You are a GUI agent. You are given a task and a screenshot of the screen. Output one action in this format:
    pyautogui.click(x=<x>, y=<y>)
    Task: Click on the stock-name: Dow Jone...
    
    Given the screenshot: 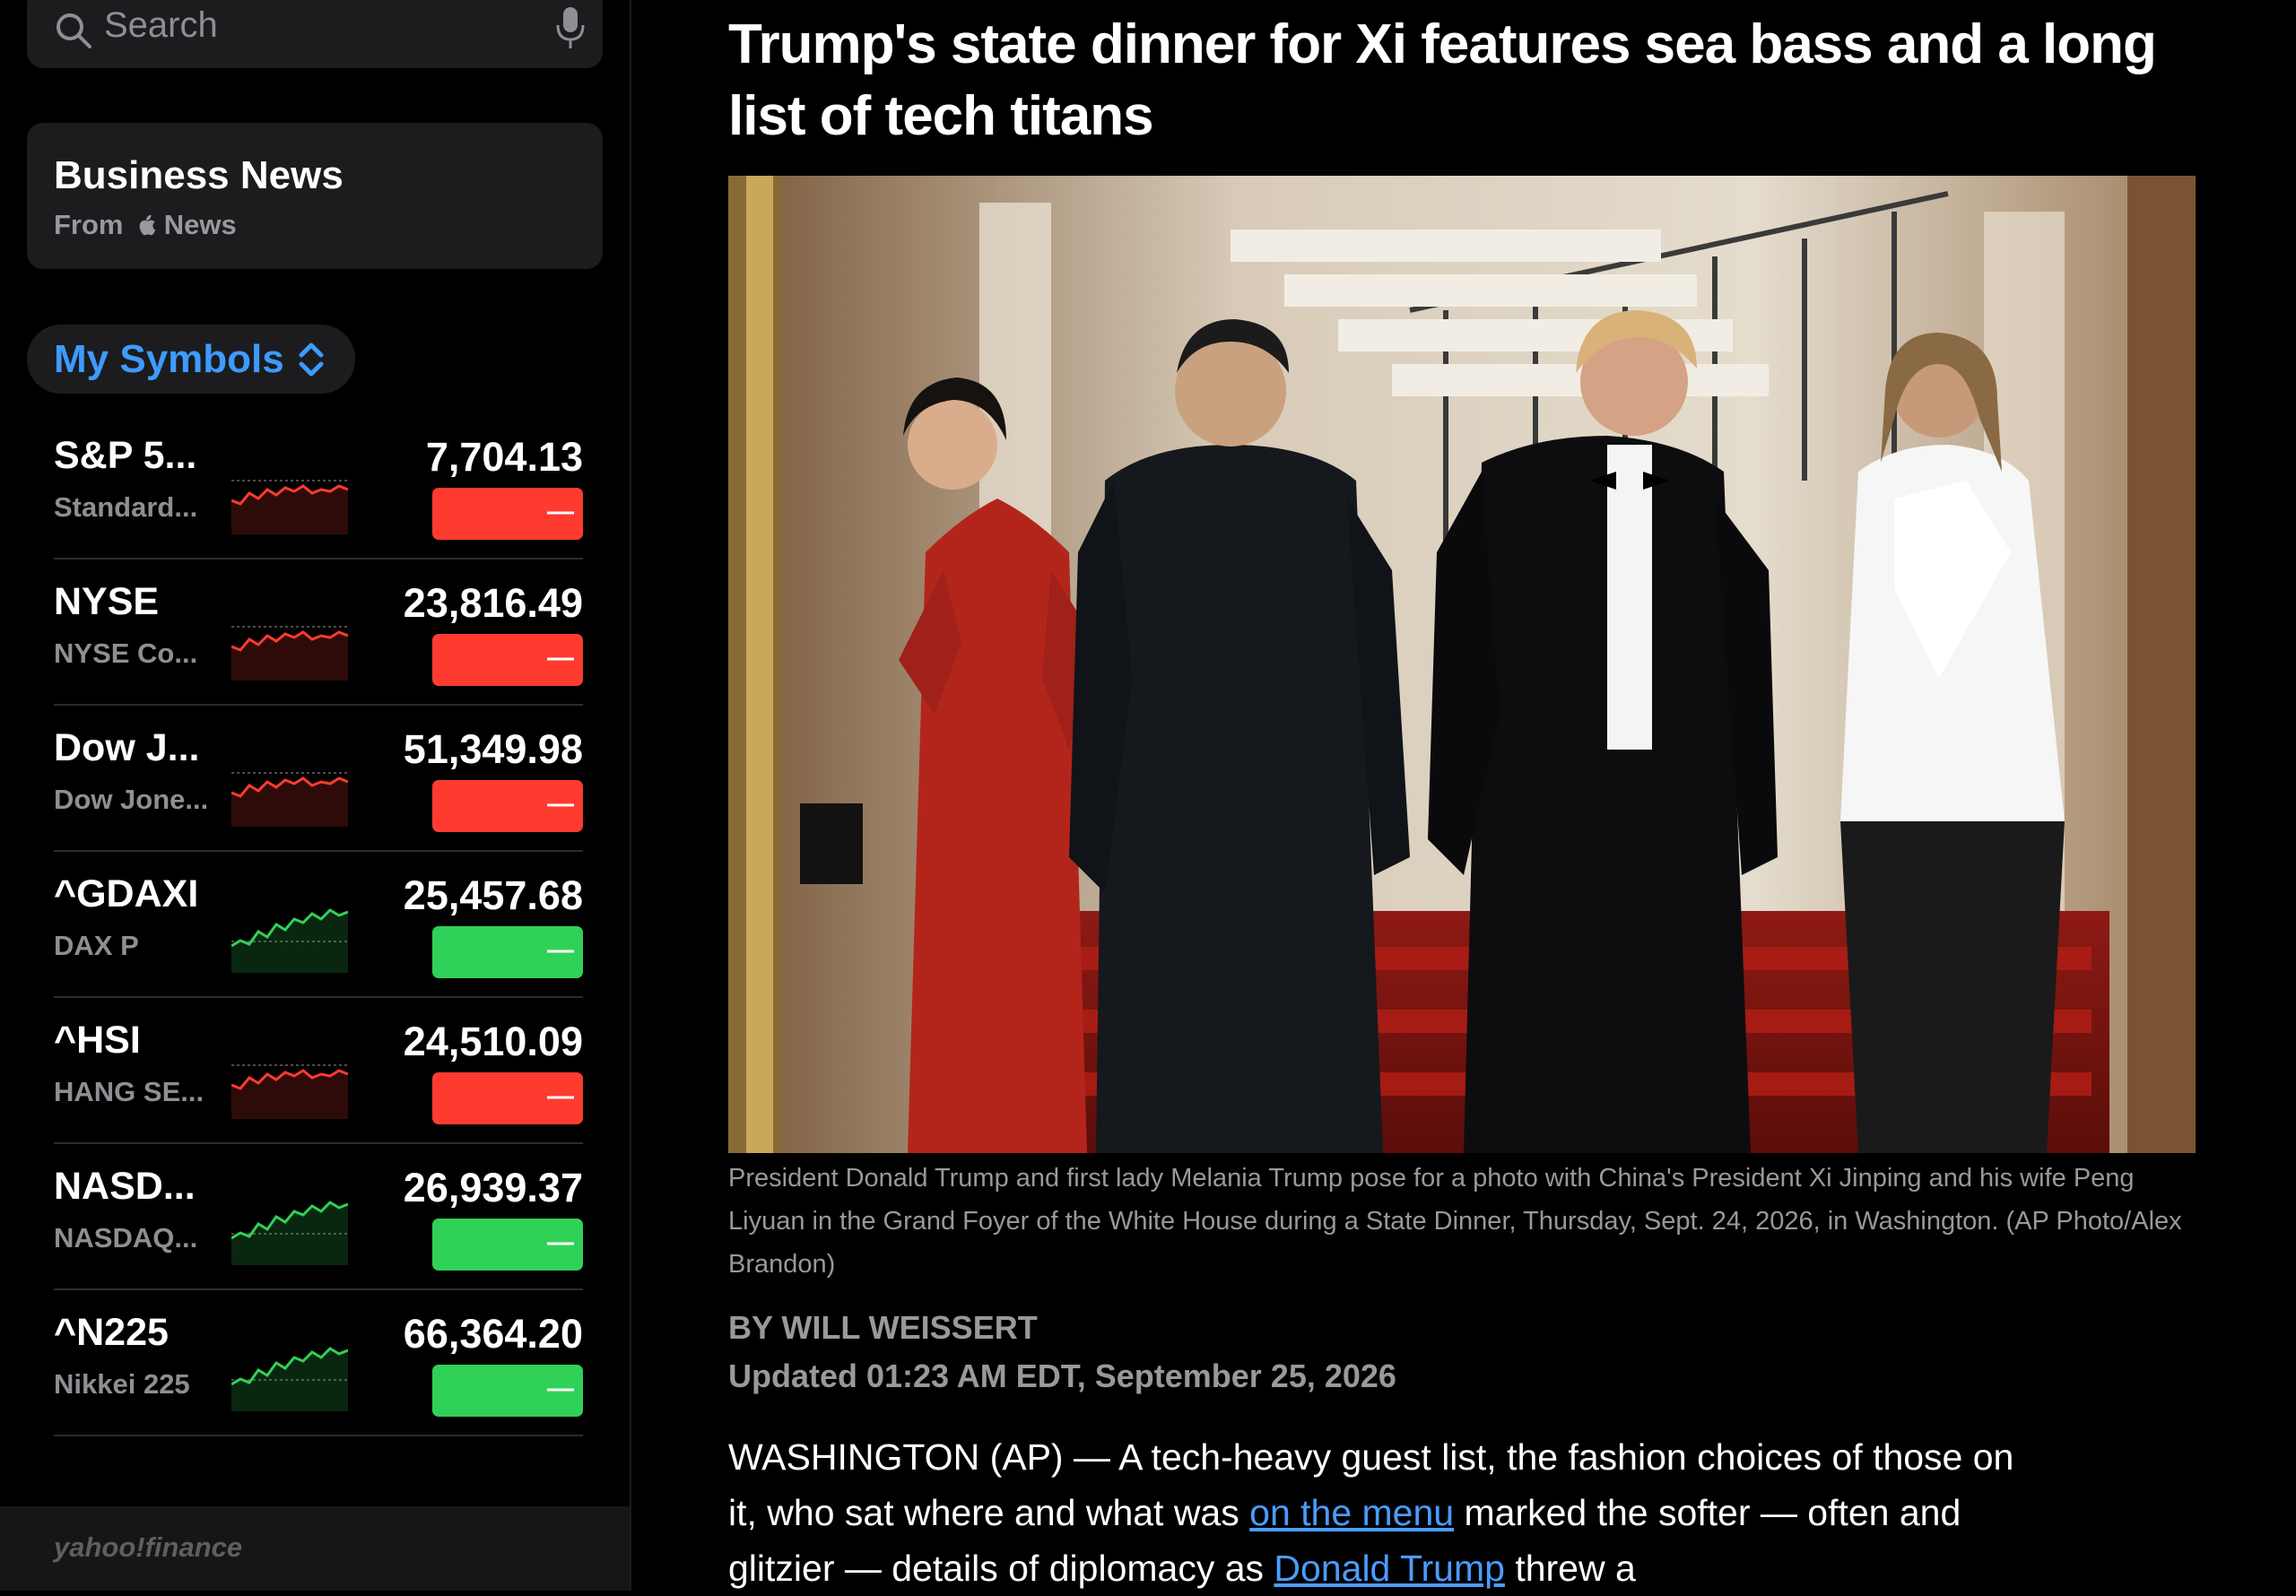 What is the action you would take?
    pyautogui.click(x=131, y=800)
    